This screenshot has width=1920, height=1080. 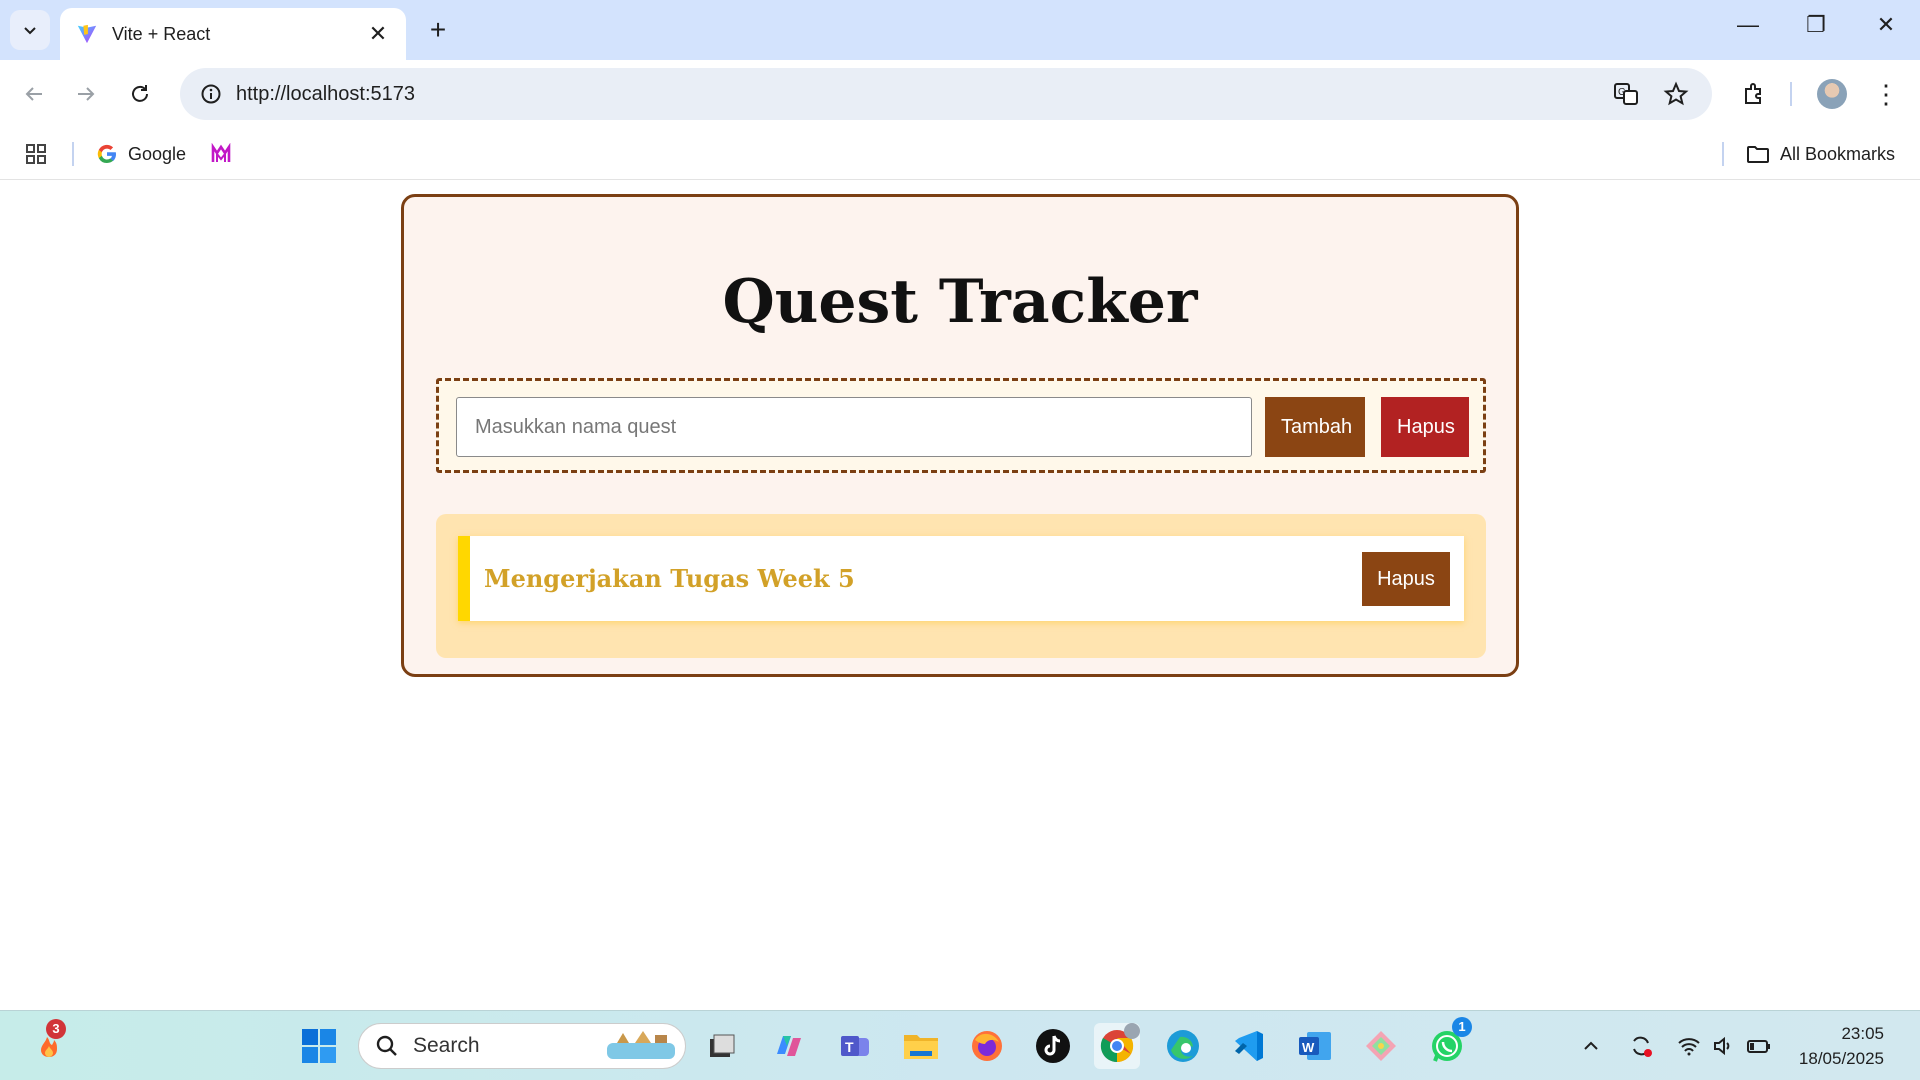 What do you see at coordinates (446, 1045) in the screenshot?
I see `search-label: Search` at bounding box center [446, 1045].